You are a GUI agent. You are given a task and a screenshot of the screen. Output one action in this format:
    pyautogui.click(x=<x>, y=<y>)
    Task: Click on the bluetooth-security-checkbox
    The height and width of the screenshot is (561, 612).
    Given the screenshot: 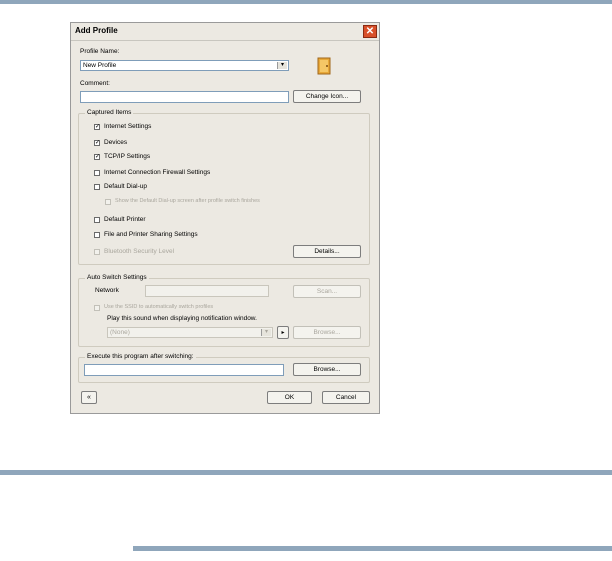 What is the action you would take?
    pyautogui.click(x=97, y=252)
    